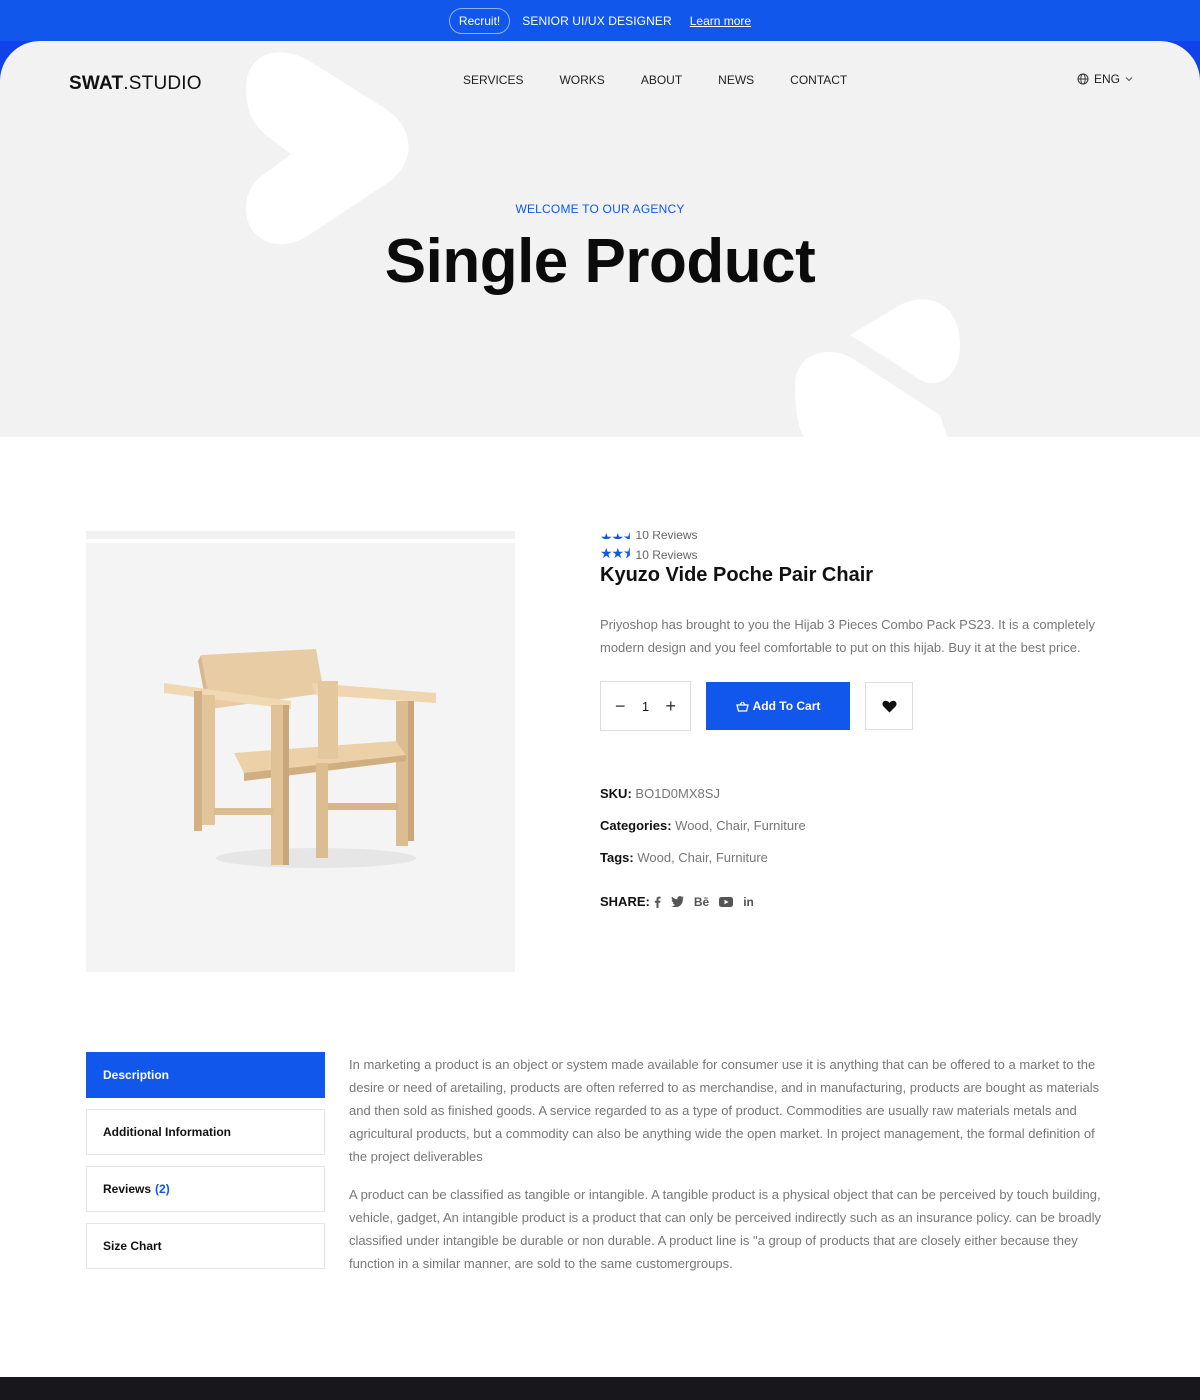 This screenshot has width=1200, height=1400. I want to click on recruit-role: SENIOR UI/UX DESIGNER, so click(597, 20).